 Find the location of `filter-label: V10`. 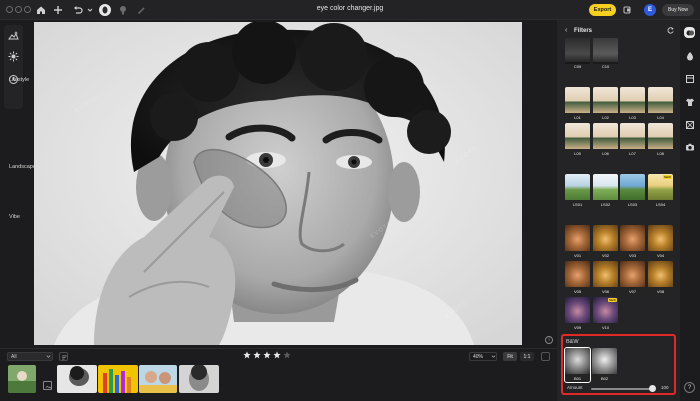

filter-label: V10 is located at coordinates (605, 327).